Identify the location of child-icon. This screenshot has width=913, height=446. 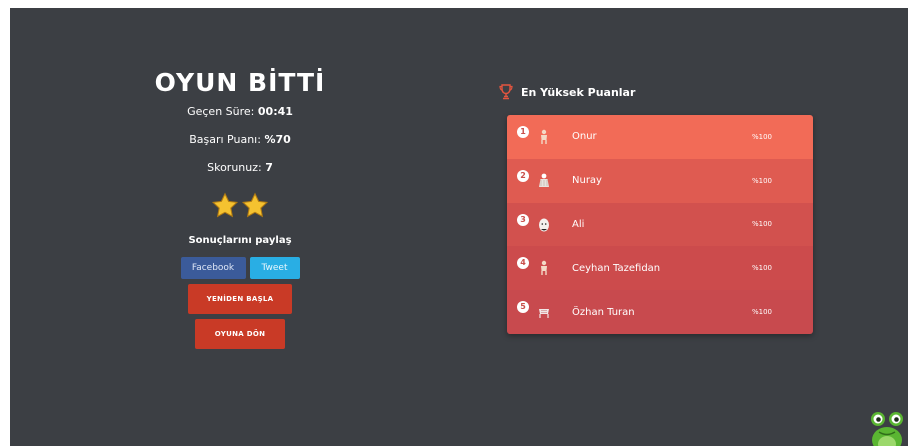
(545, 225).